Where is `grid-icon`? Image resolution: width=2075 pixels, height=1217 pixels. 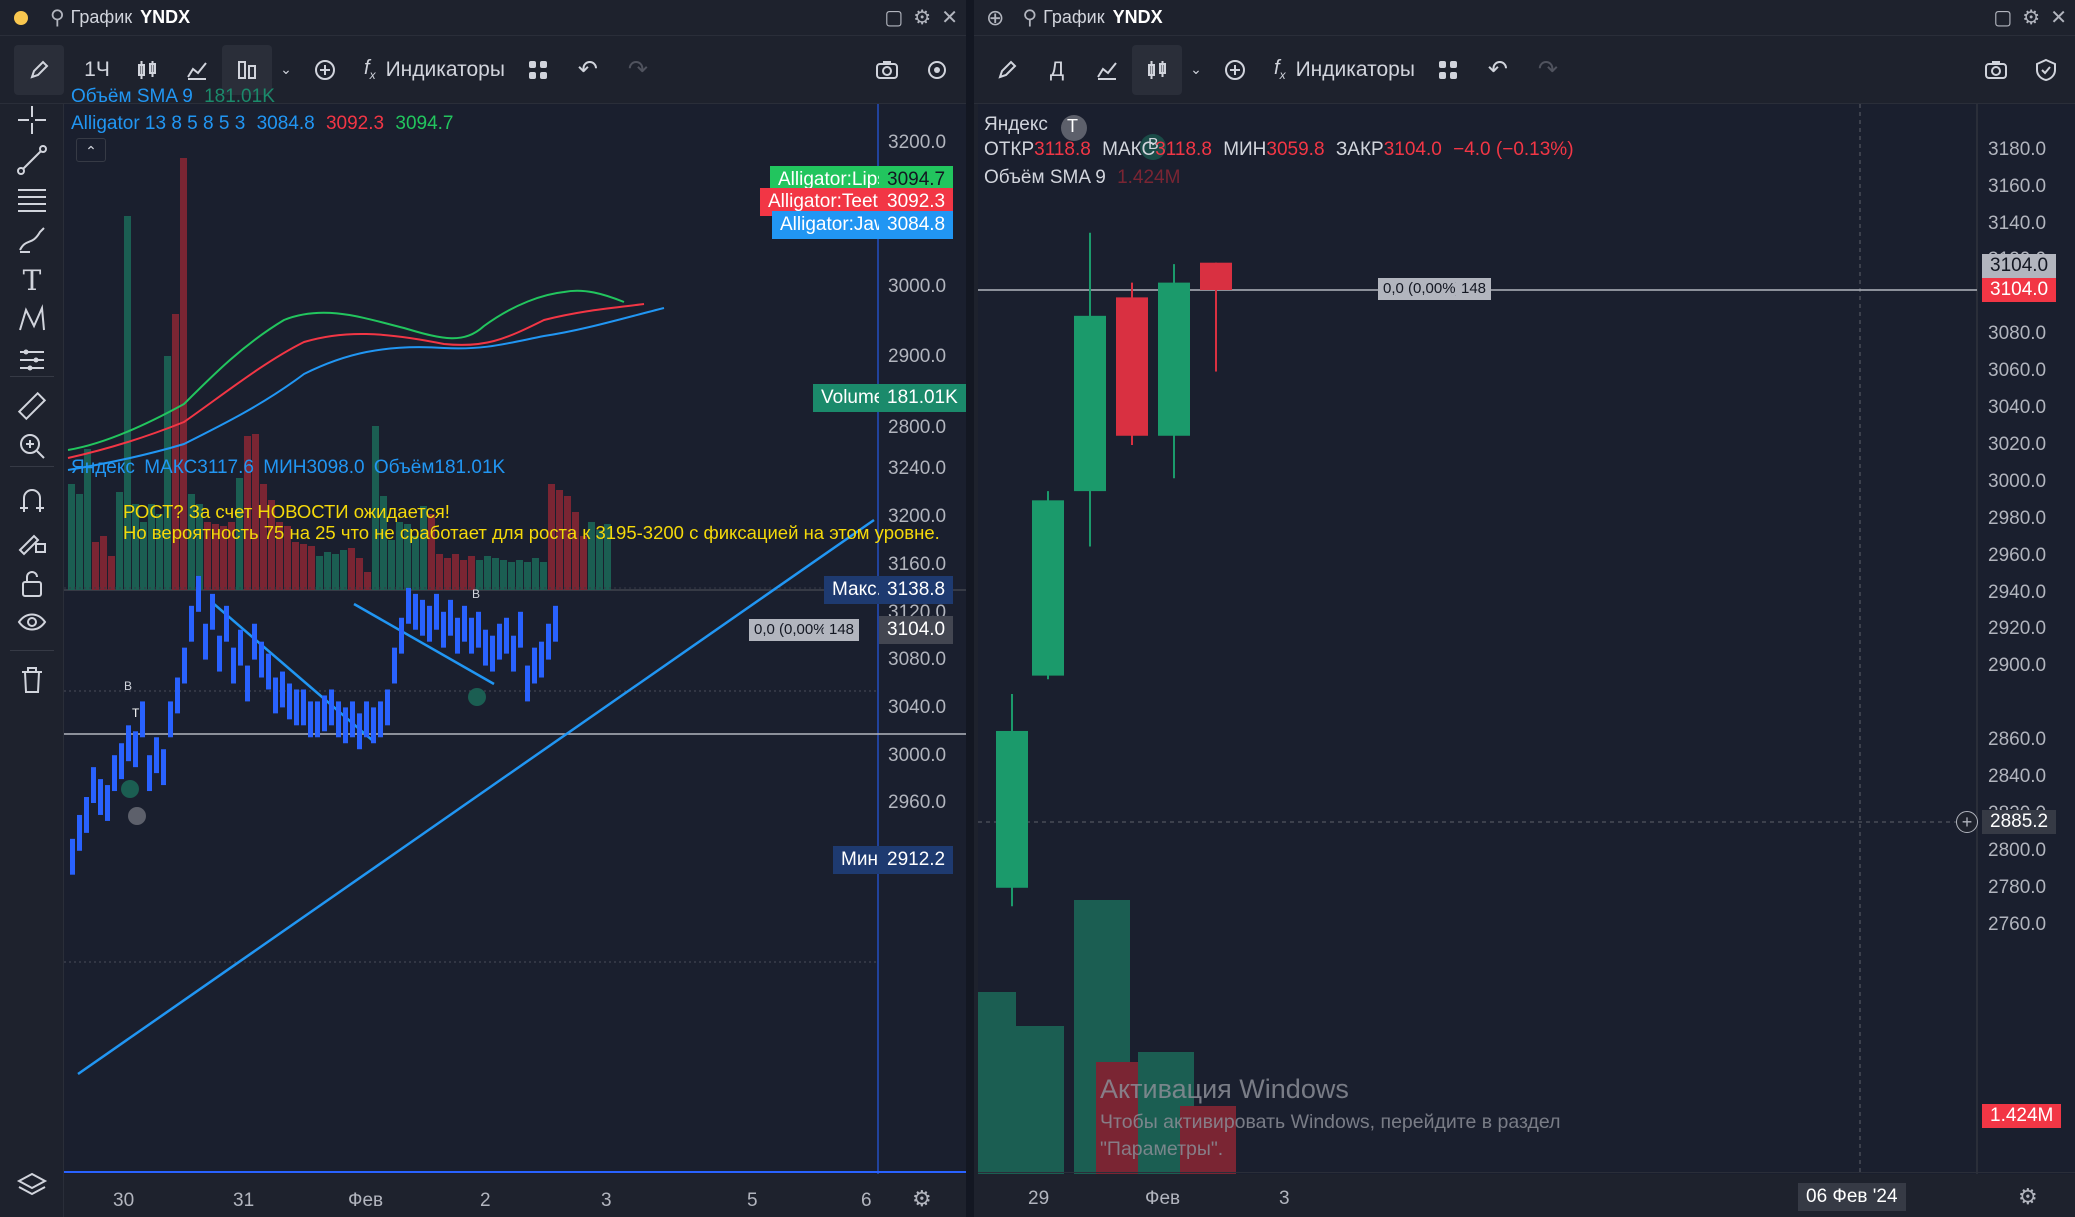
grid-icon is located at coordinates (1447, 69).